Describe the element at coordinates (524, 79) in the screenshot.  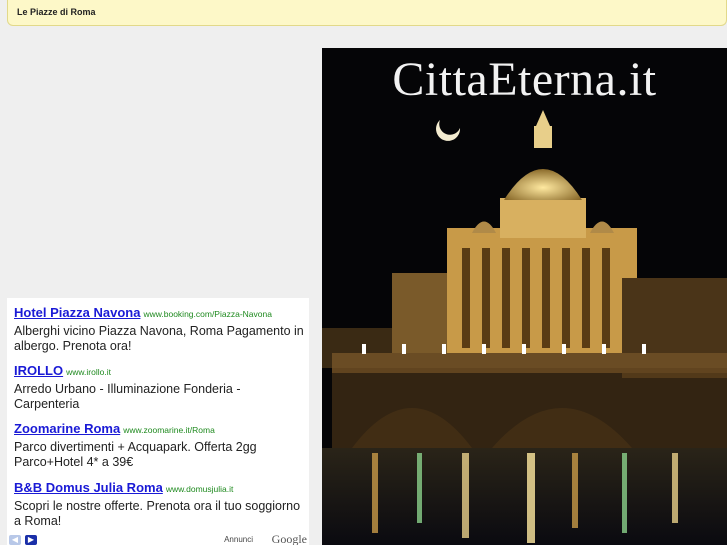
I see `site-logo-title: CittaEterna.it` at that location.